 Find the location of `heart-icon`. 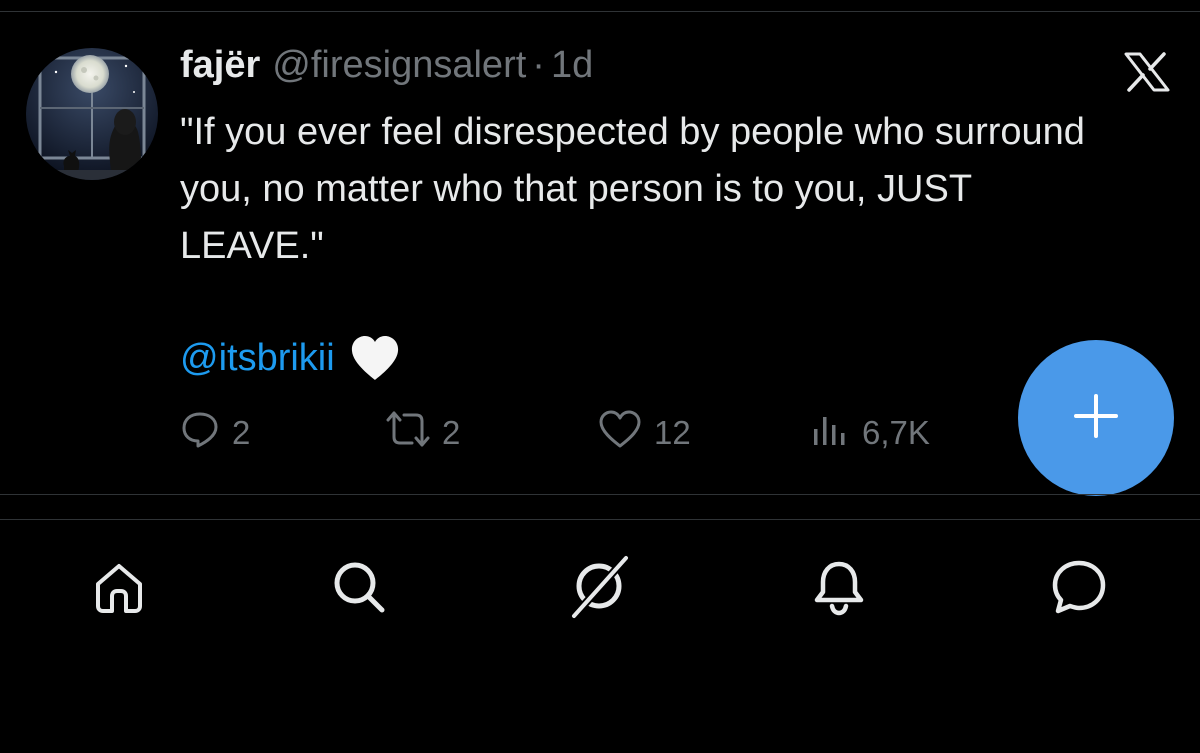

heart-icon is located at coordinates (626, 433).